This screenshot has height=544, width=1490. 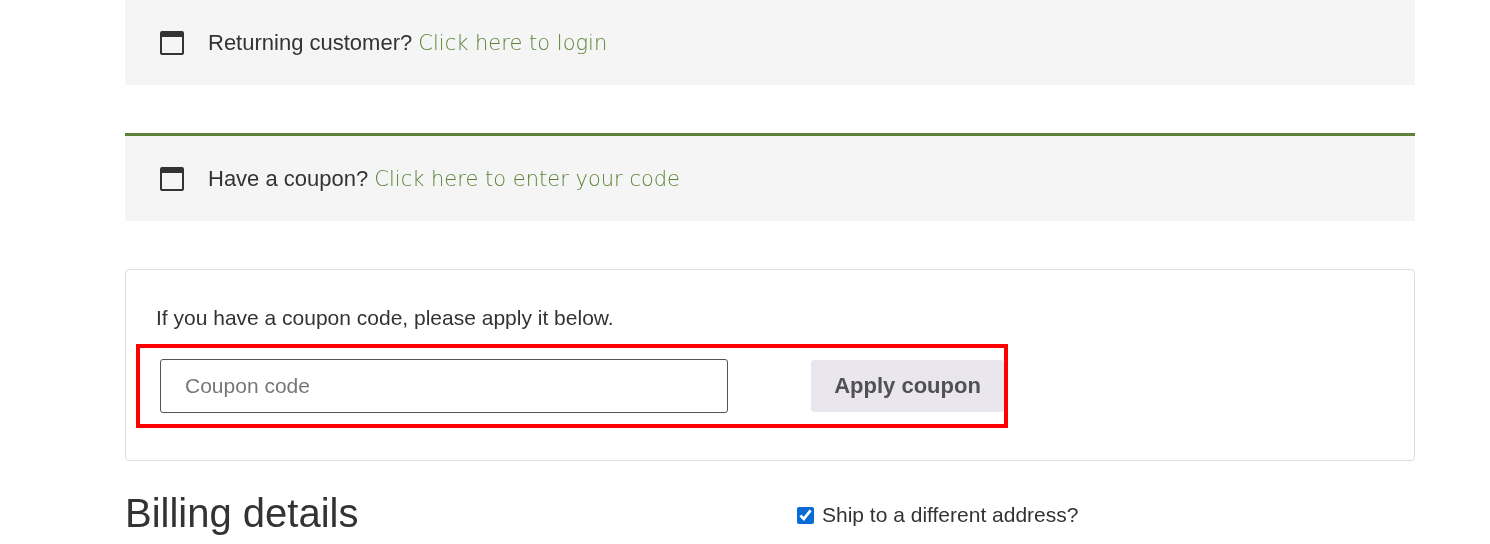 I want to click on notice-link: Click here to enter your code, so click(x=527, y=178).